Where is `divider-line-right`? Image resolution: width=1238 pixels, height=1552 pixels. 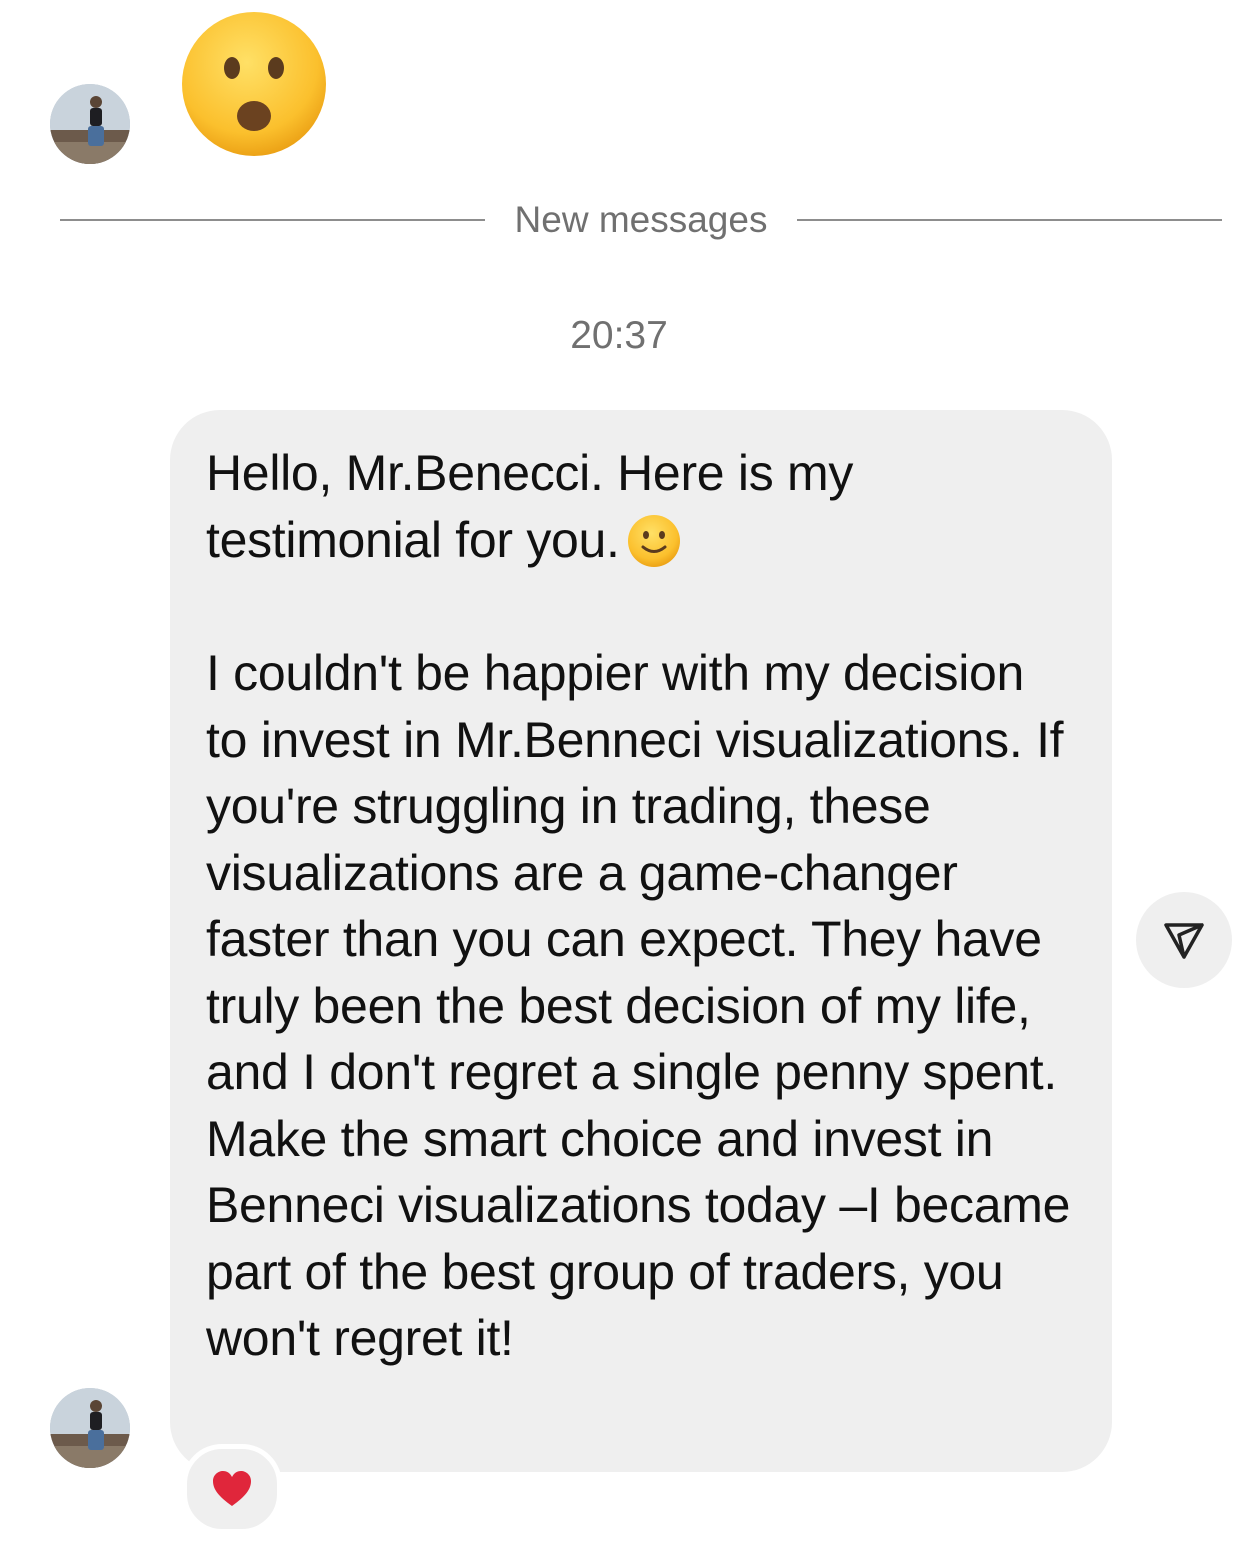
divider-line-right is located at coordinates (1009, 220).